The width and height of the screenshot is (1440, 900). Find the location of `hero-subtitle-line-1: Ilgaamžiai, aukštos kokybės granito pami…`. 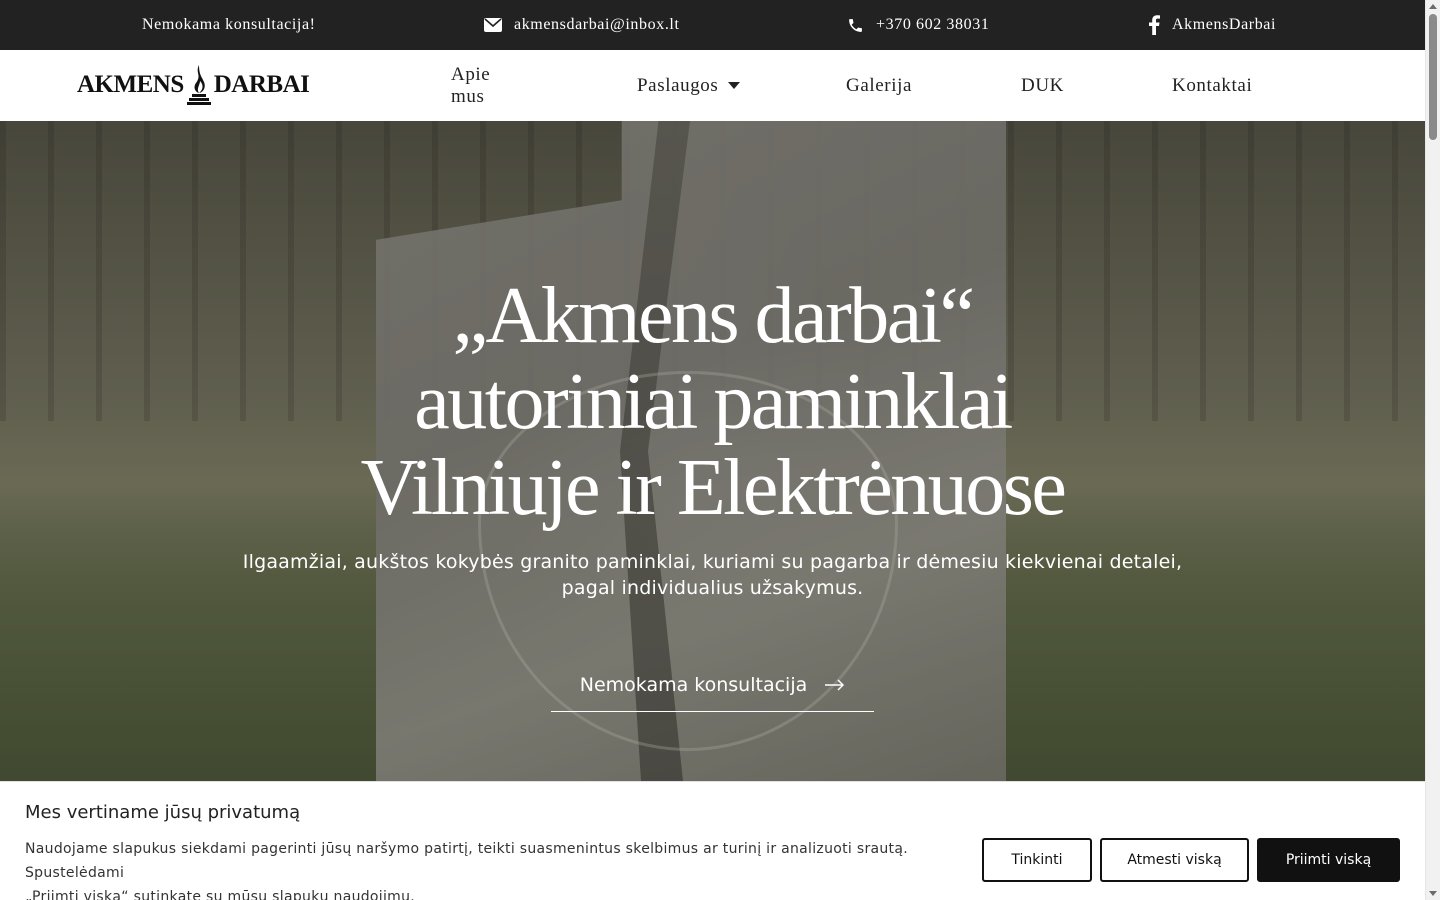

hero-subtitle-line-1: Ilgaamžiai, aukštos kokybės granito pami… is located at coordinates (712, 562).